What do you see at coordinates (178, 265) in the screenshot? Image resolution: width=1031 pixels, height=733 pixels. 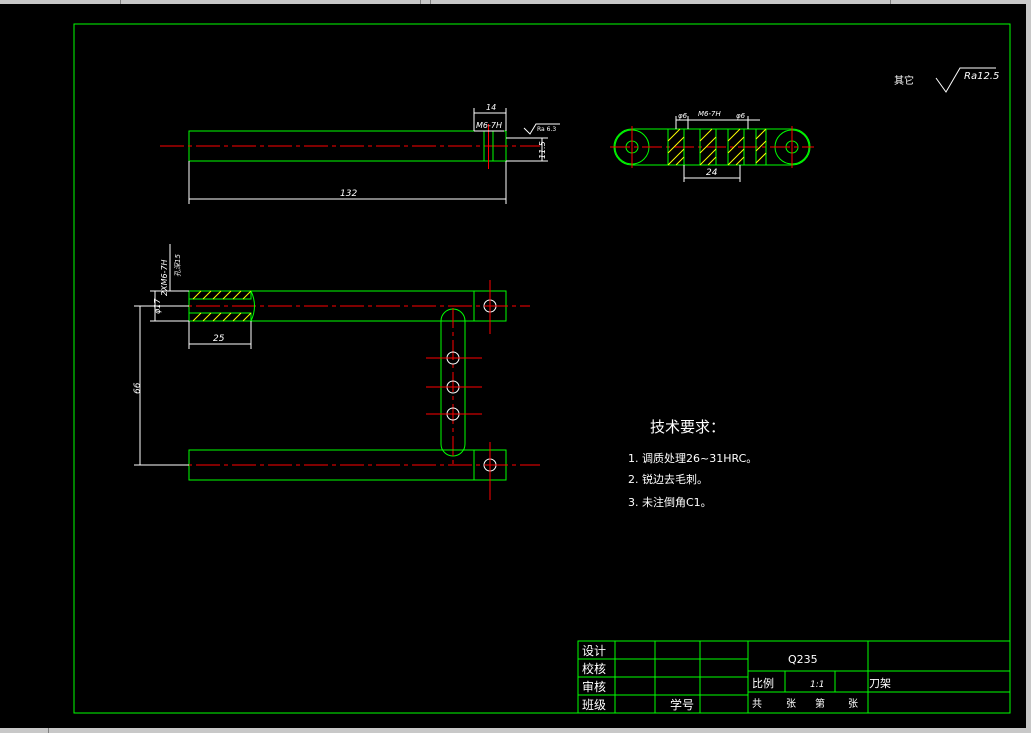 I see `thread-depth: 孔深15` at bounding box center [178, 265].